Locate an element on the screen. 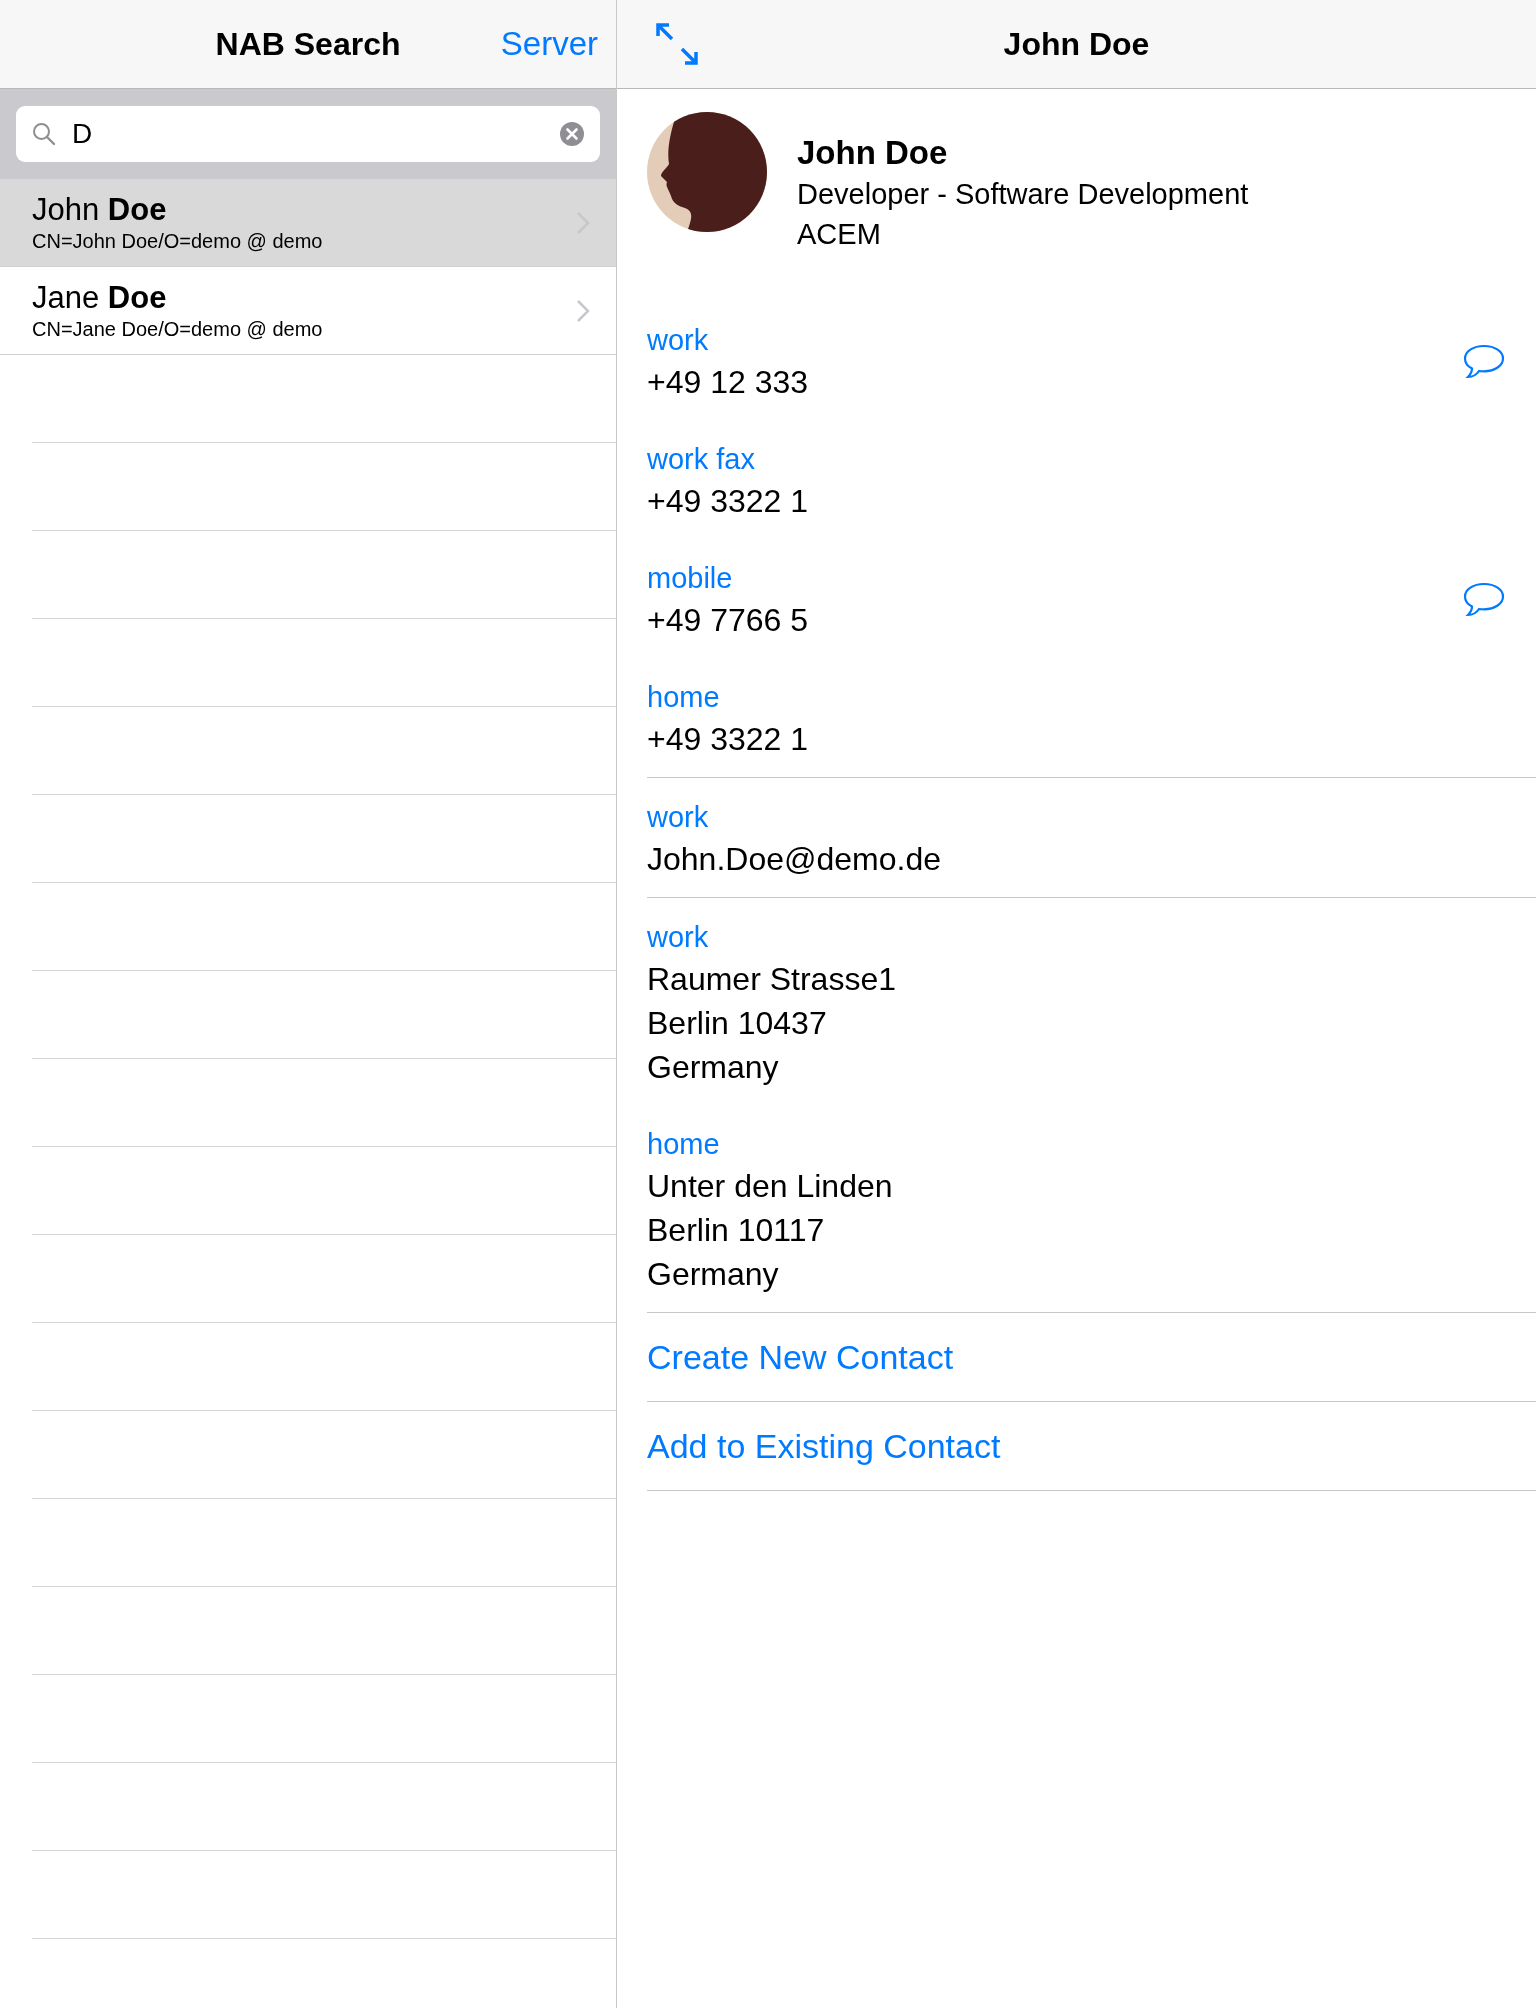 The width and height of the screenshot is (1536, 2008). address-value: Berlin 10117 is located at coordinates (736, 1230).